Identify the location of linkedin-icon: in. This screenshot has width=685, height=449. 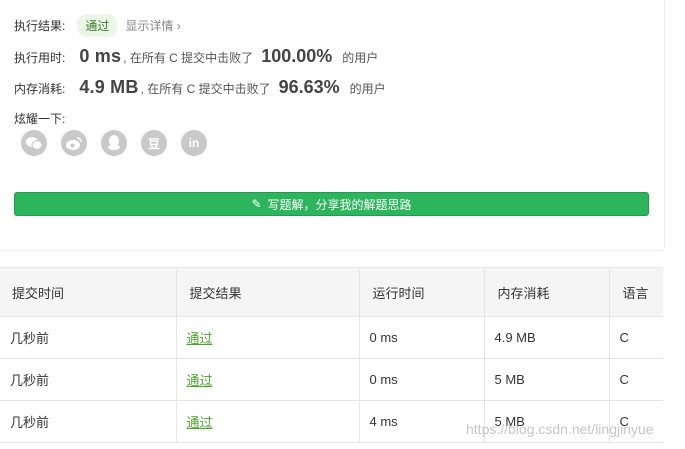
(194, 143).